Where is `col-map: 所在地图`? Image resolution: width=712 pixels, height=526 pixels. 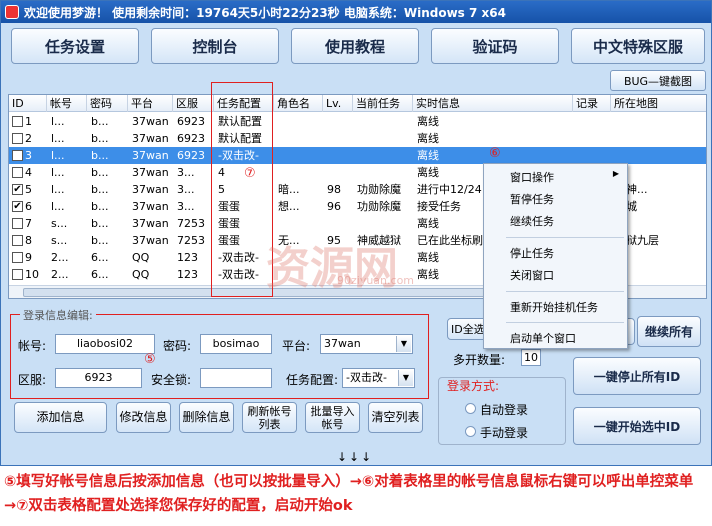 col-map: 所在地图 is located at coordinates (658, 103).